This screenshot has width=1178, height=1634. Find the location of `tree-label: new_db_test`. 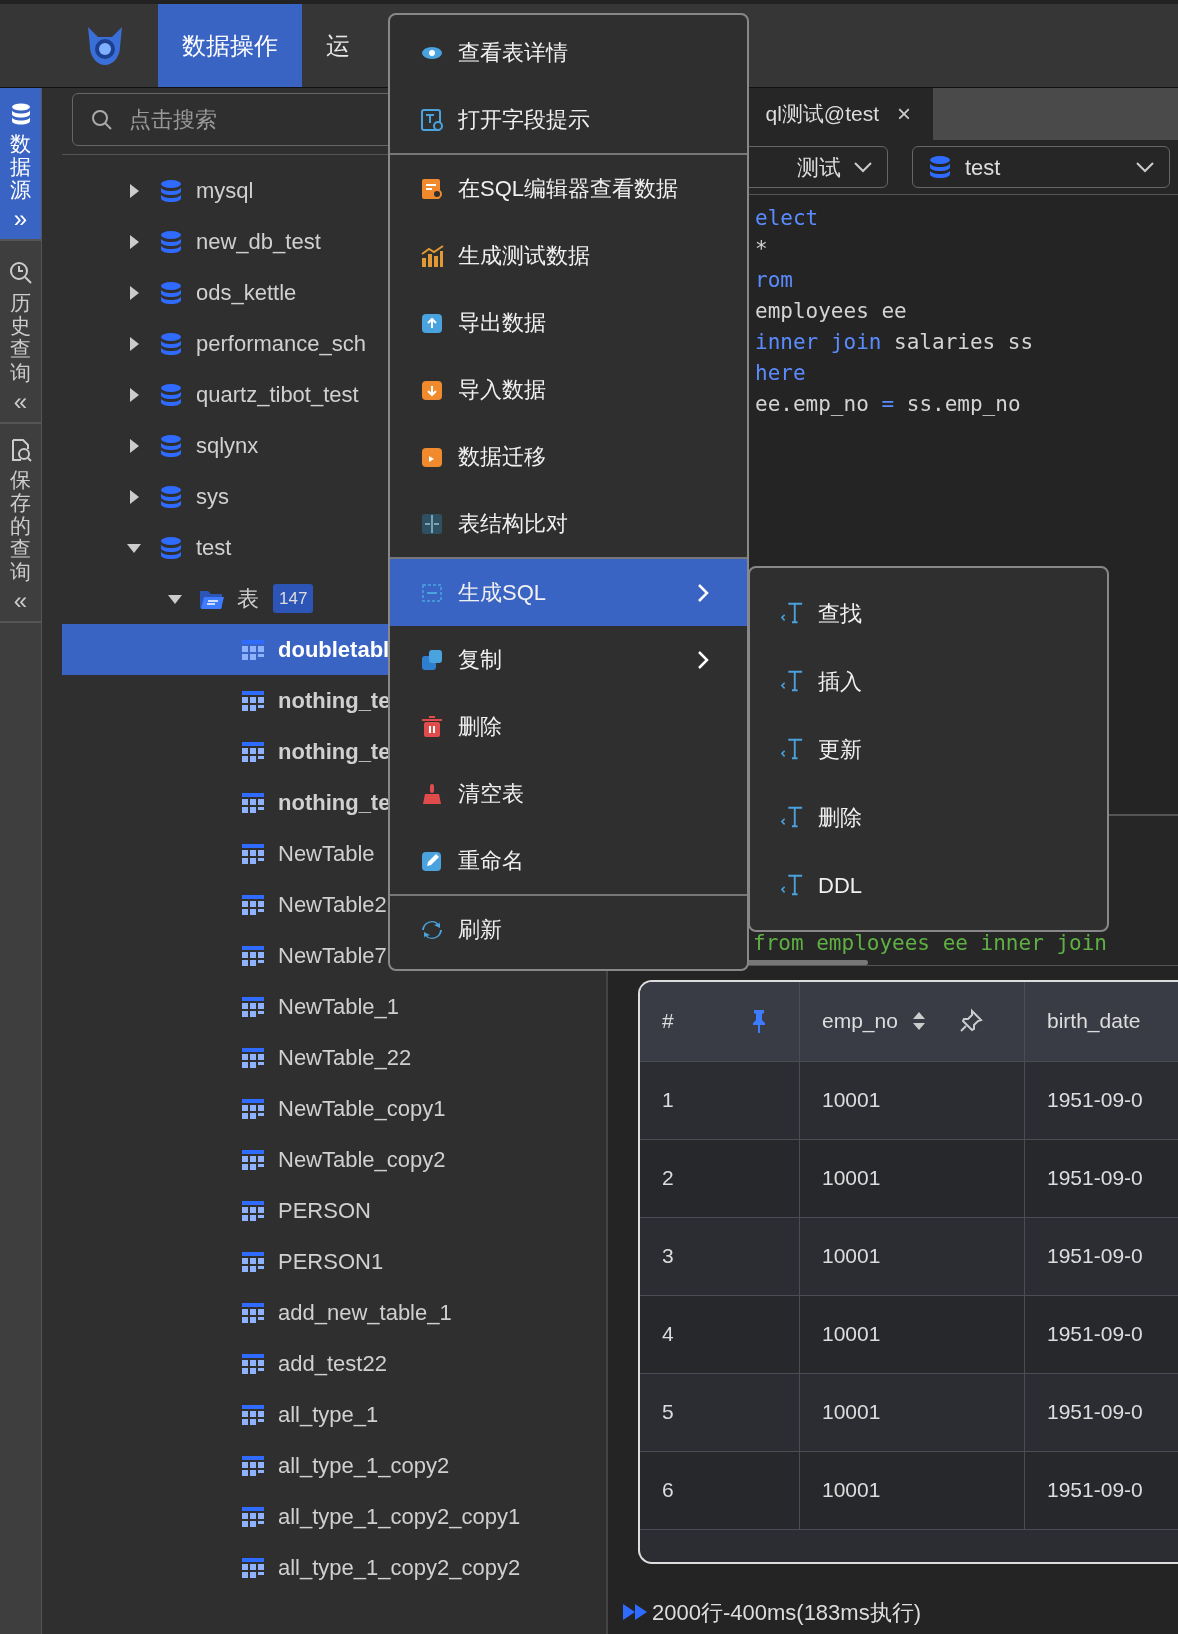

tree-label: new_db_test is located at coordinates (258, 242).